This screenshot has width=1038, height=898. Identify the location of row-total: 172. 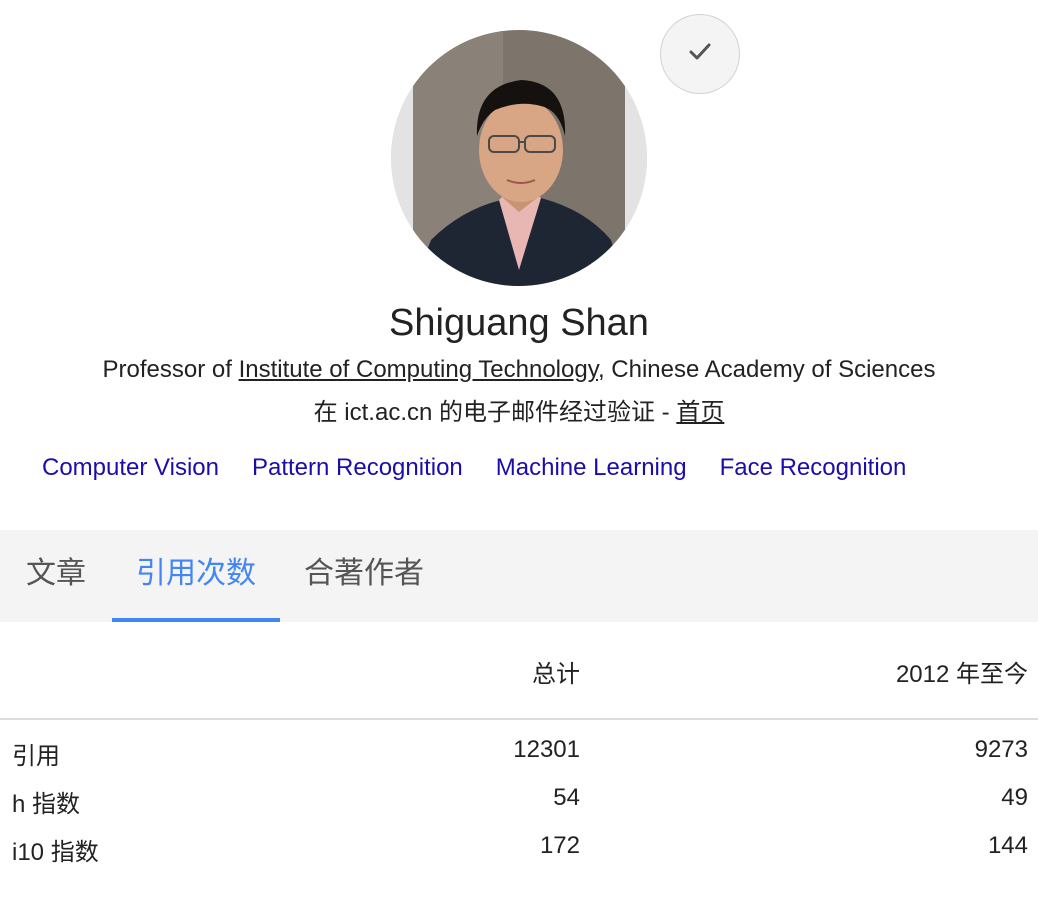
(559, 845).